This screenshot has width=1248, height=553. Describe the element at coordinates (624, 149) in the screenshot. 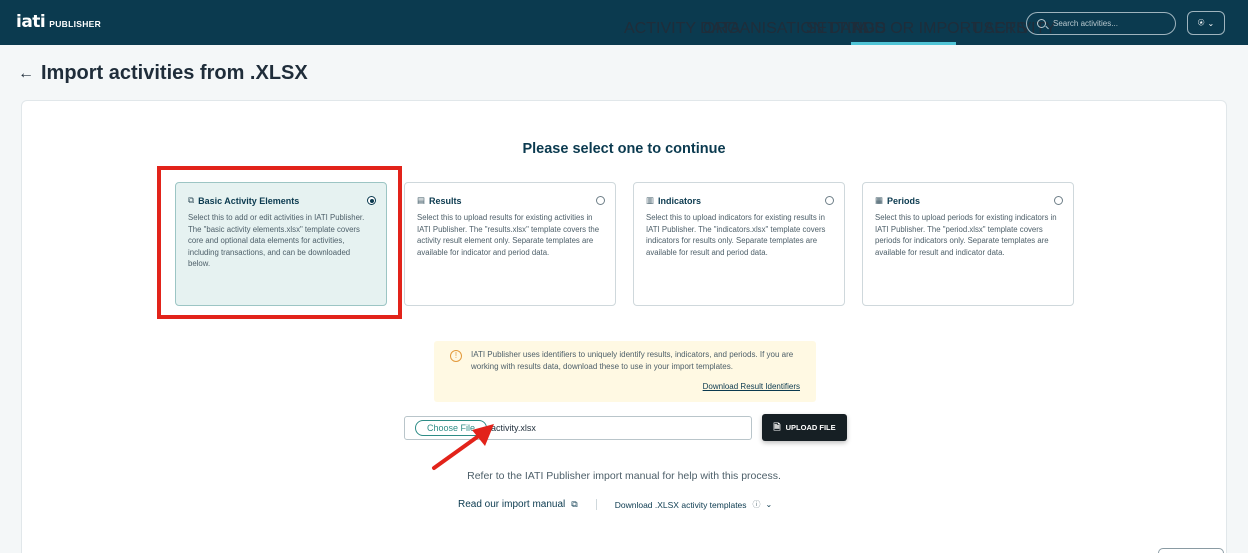

I see `selection-heading: Please select one to continue` at that location.